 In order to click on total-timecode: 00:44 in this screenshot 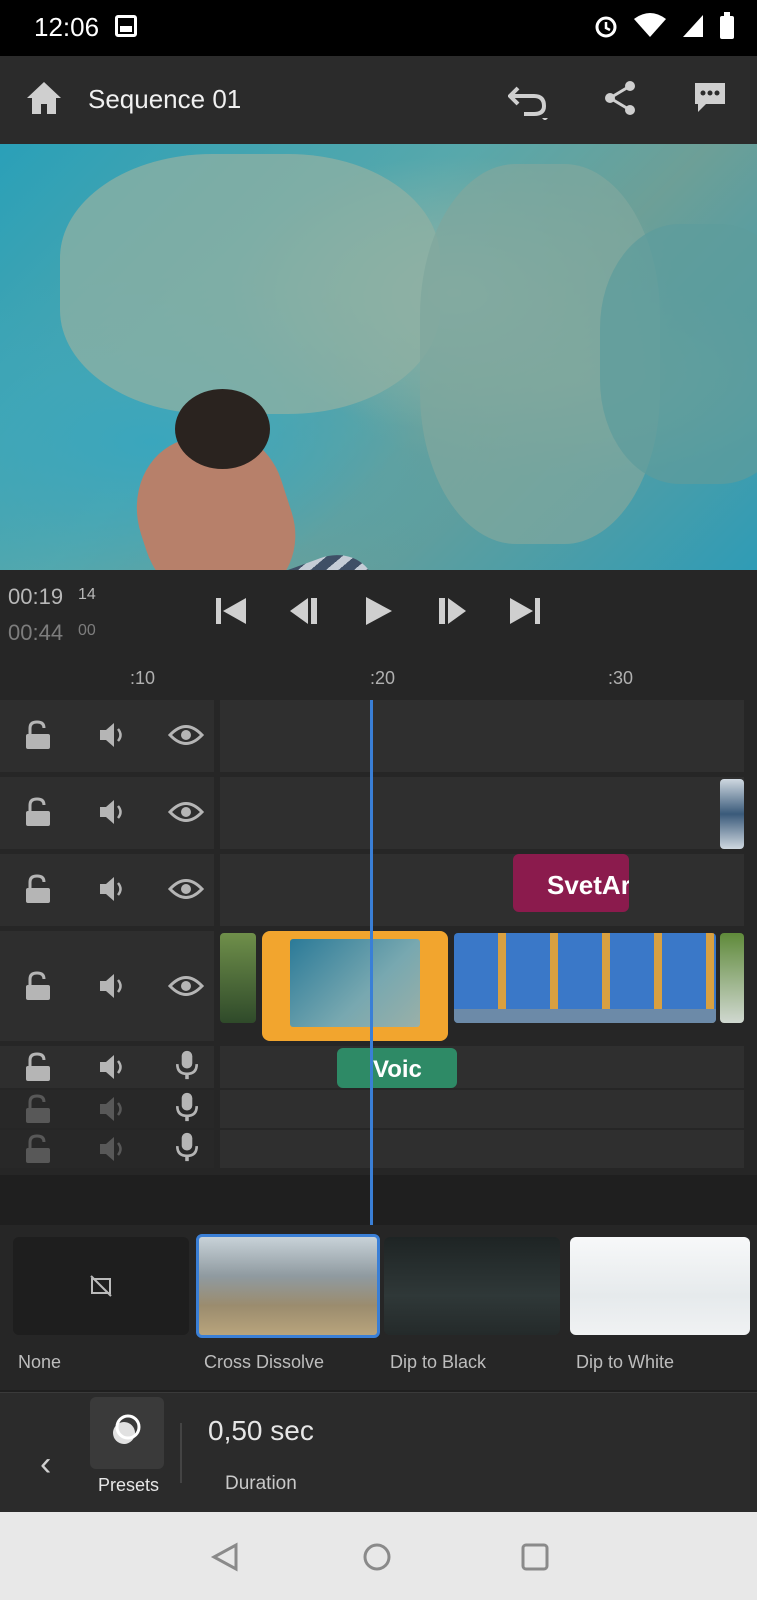, I will do `click(36, 632)`.